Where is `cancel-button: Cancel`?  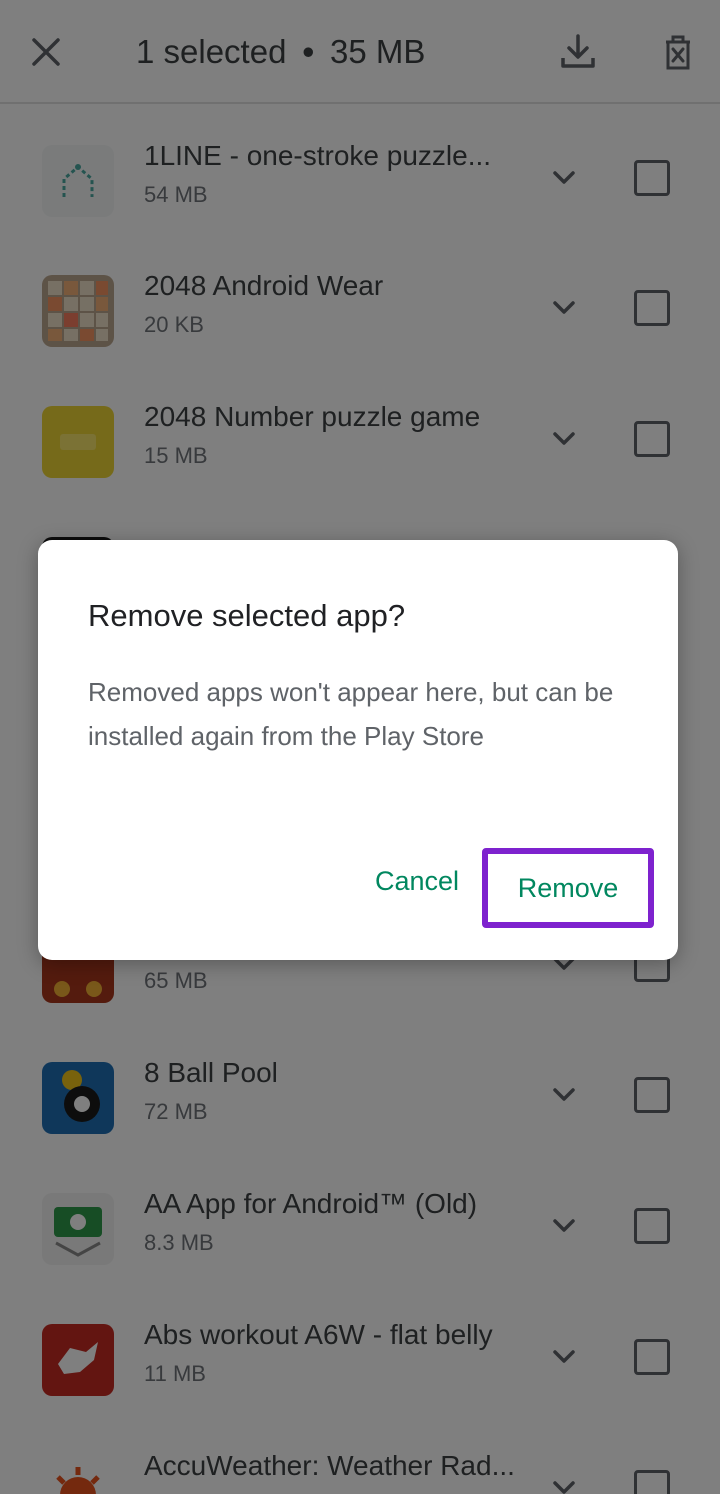
cancel-button: Cancel is located at coordinates (417, 881).